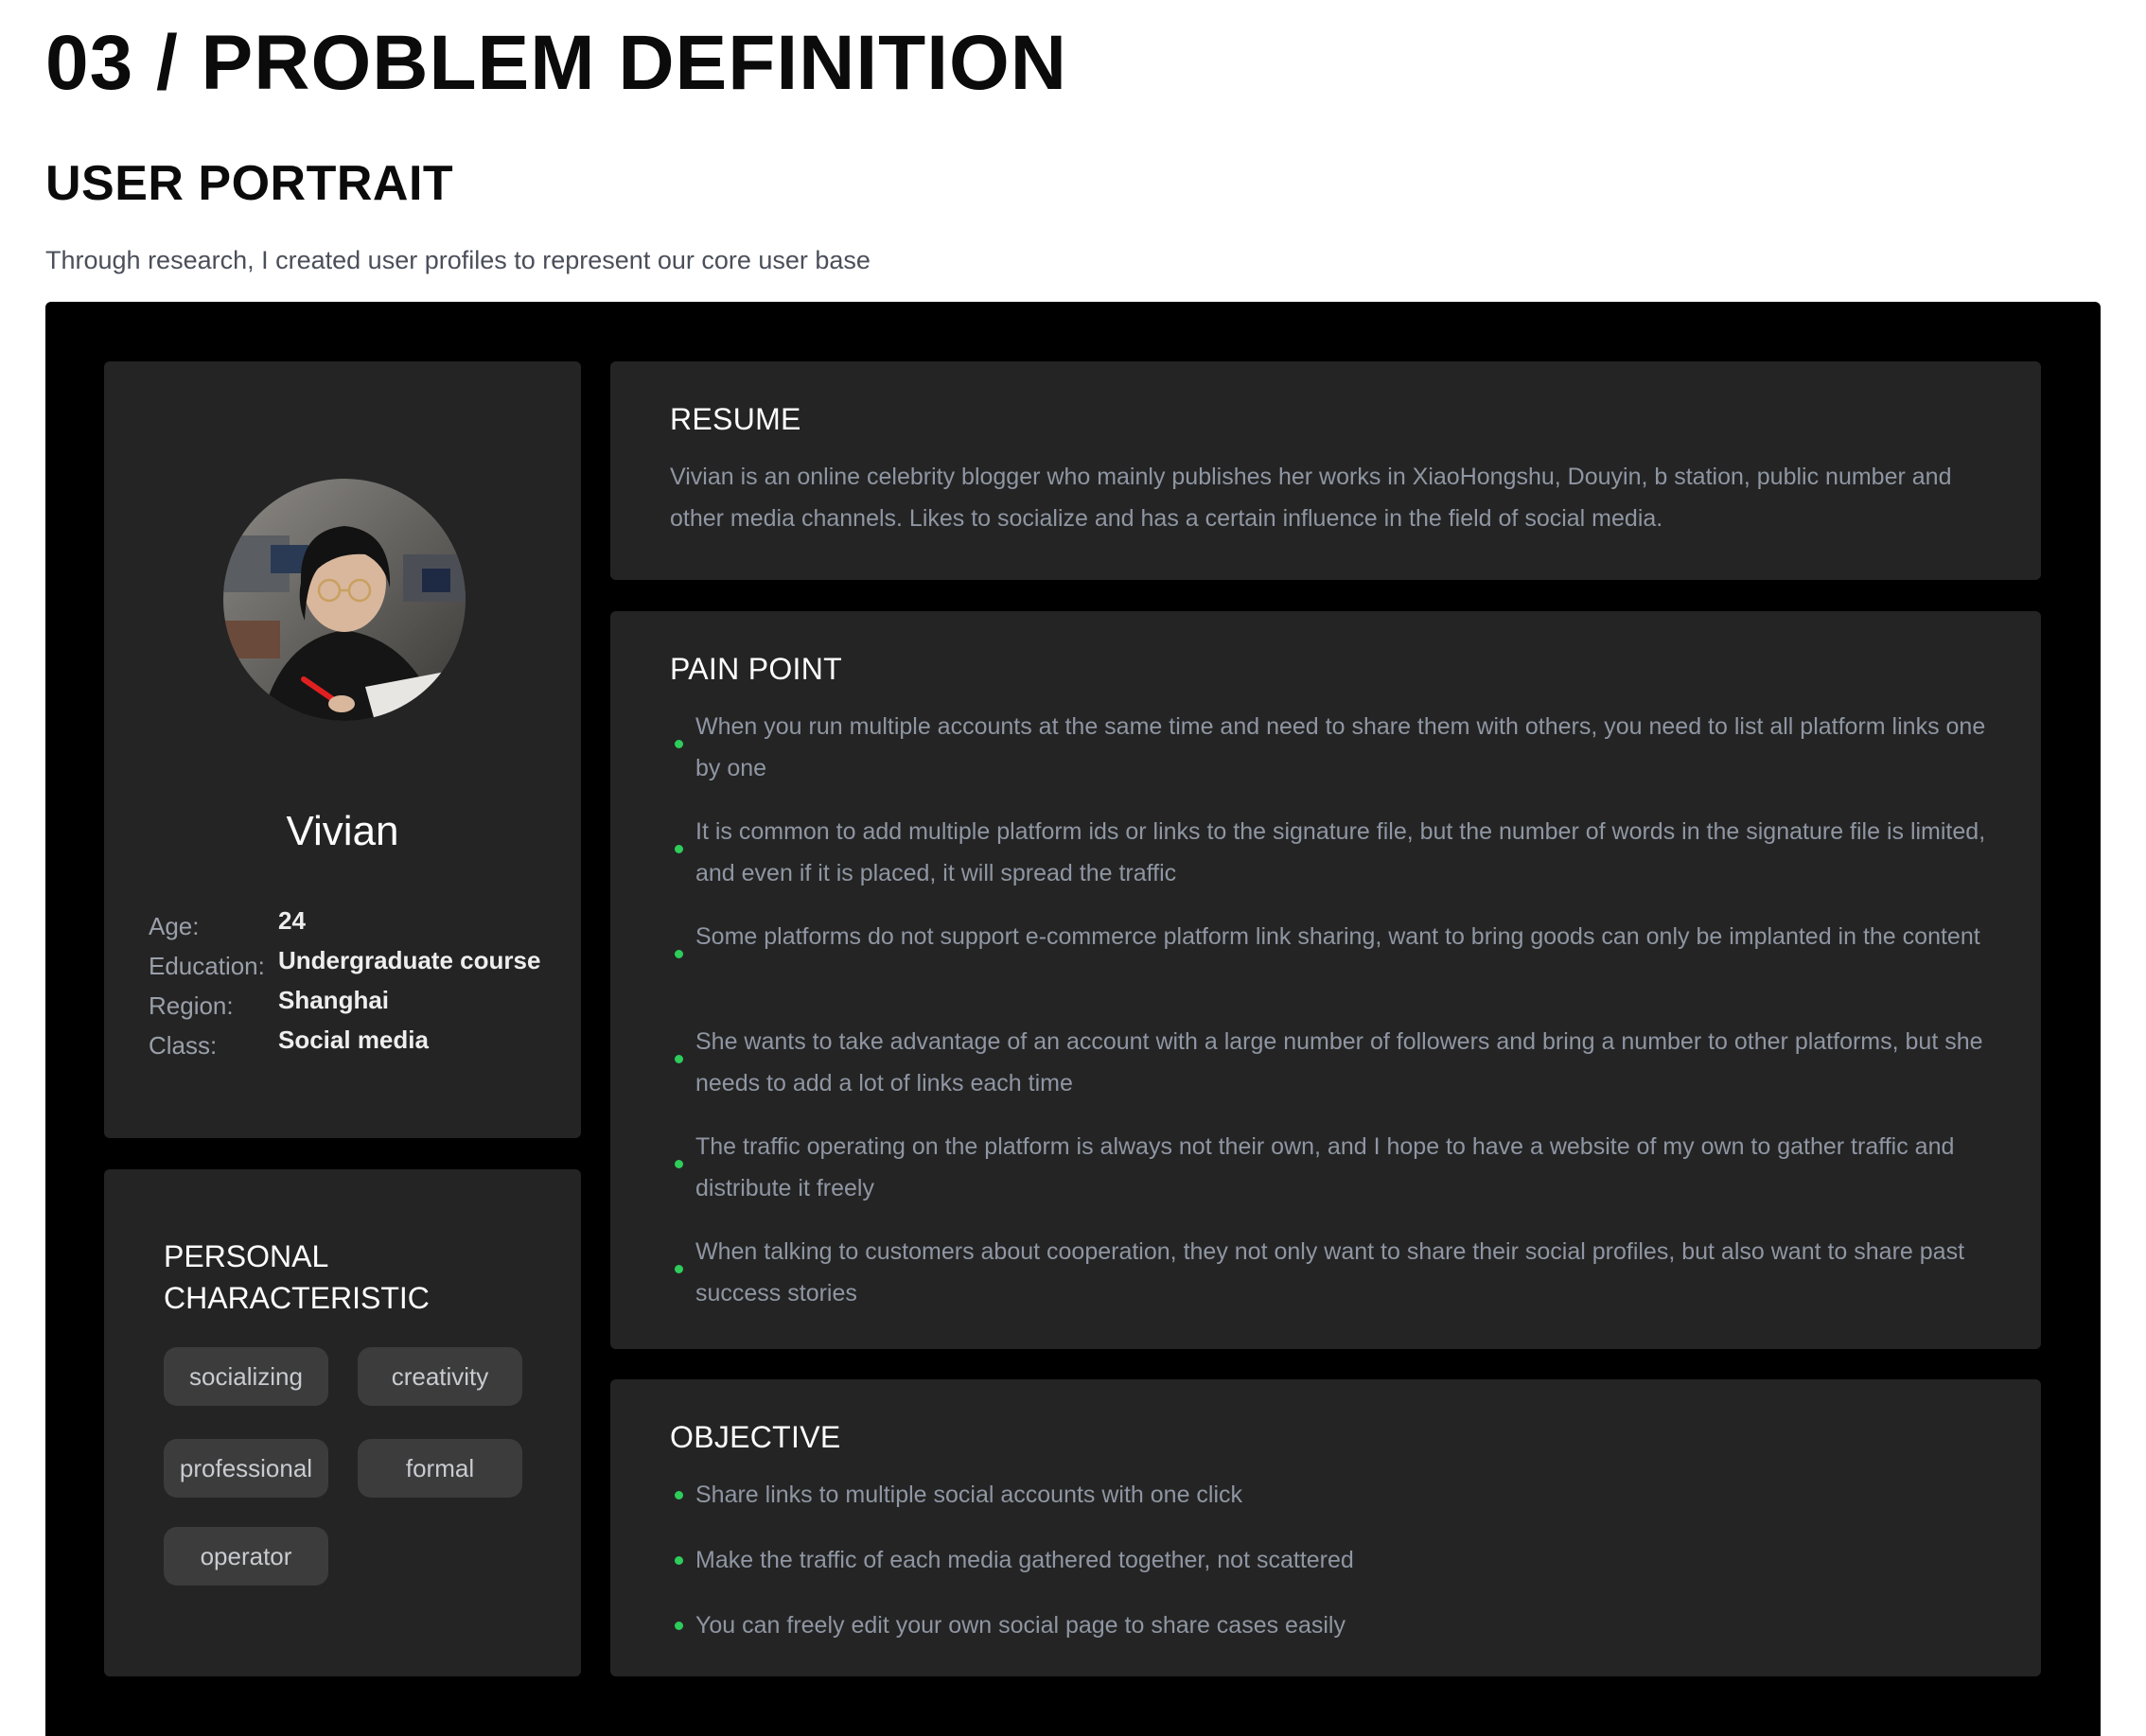  Describe the element at coordinates (183, 1045) in the screenshot. I see `info-label: Class:` at that location.